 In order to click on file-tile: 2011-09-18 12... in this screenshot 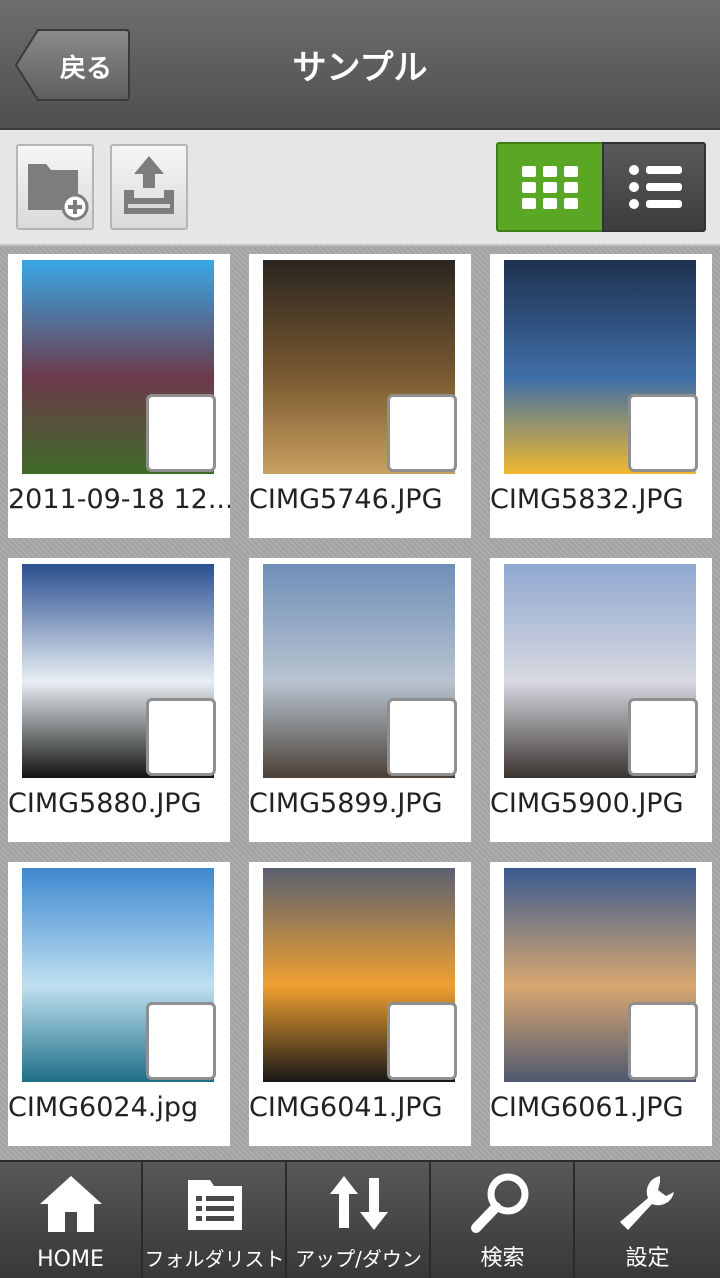, I will do `click(119, 396)`.